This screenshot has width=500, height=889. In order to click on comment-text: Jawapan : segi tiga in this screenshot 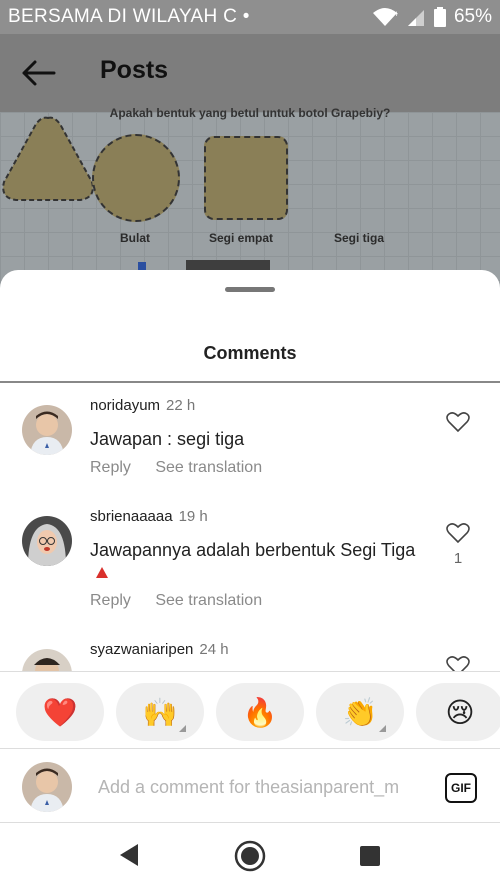, I will do `click(167, 439)`.